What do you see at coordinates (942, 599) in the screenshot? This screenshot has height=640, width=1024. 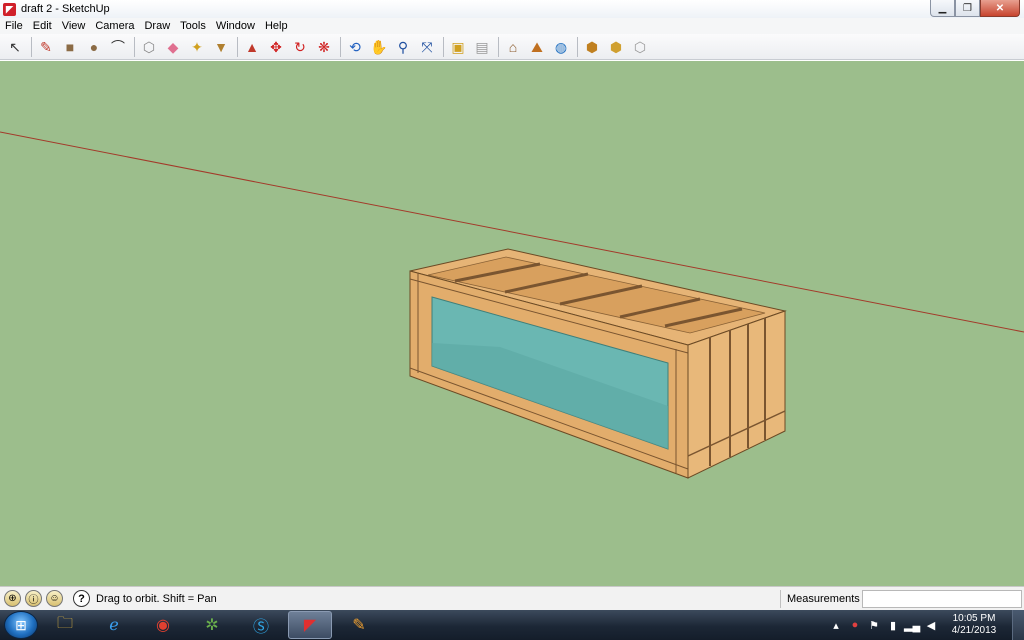 I see `measurements-input` at bounding box center [942, 599].